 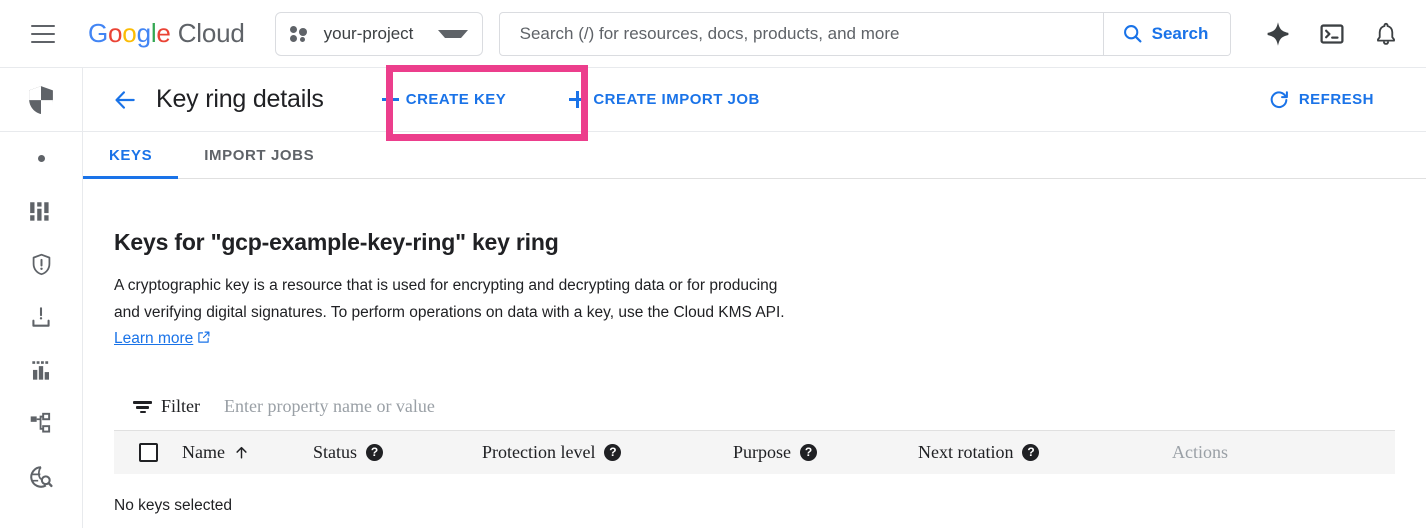 What do you see at coordinates (456, 99) in the screenshot?
I see `create-key-label: CREATE KEY` at bounding box center [456, 99].